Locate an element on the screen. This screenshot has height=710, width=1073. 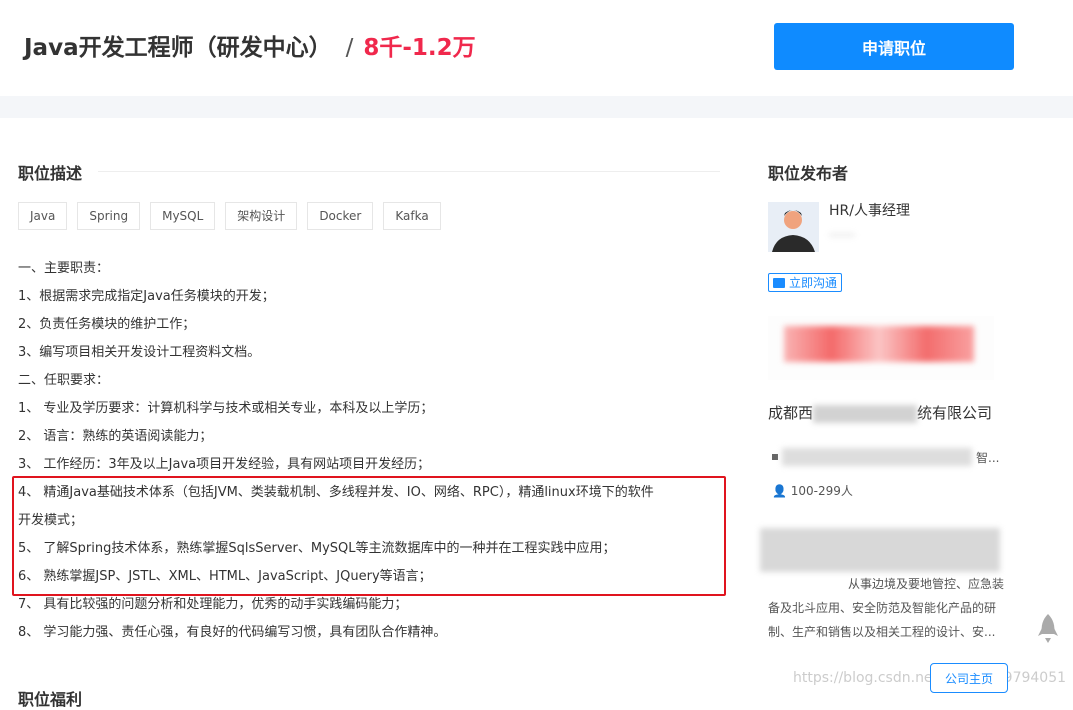
company-name: 成都西 统有限公司 is located at coordinates (880, 412).